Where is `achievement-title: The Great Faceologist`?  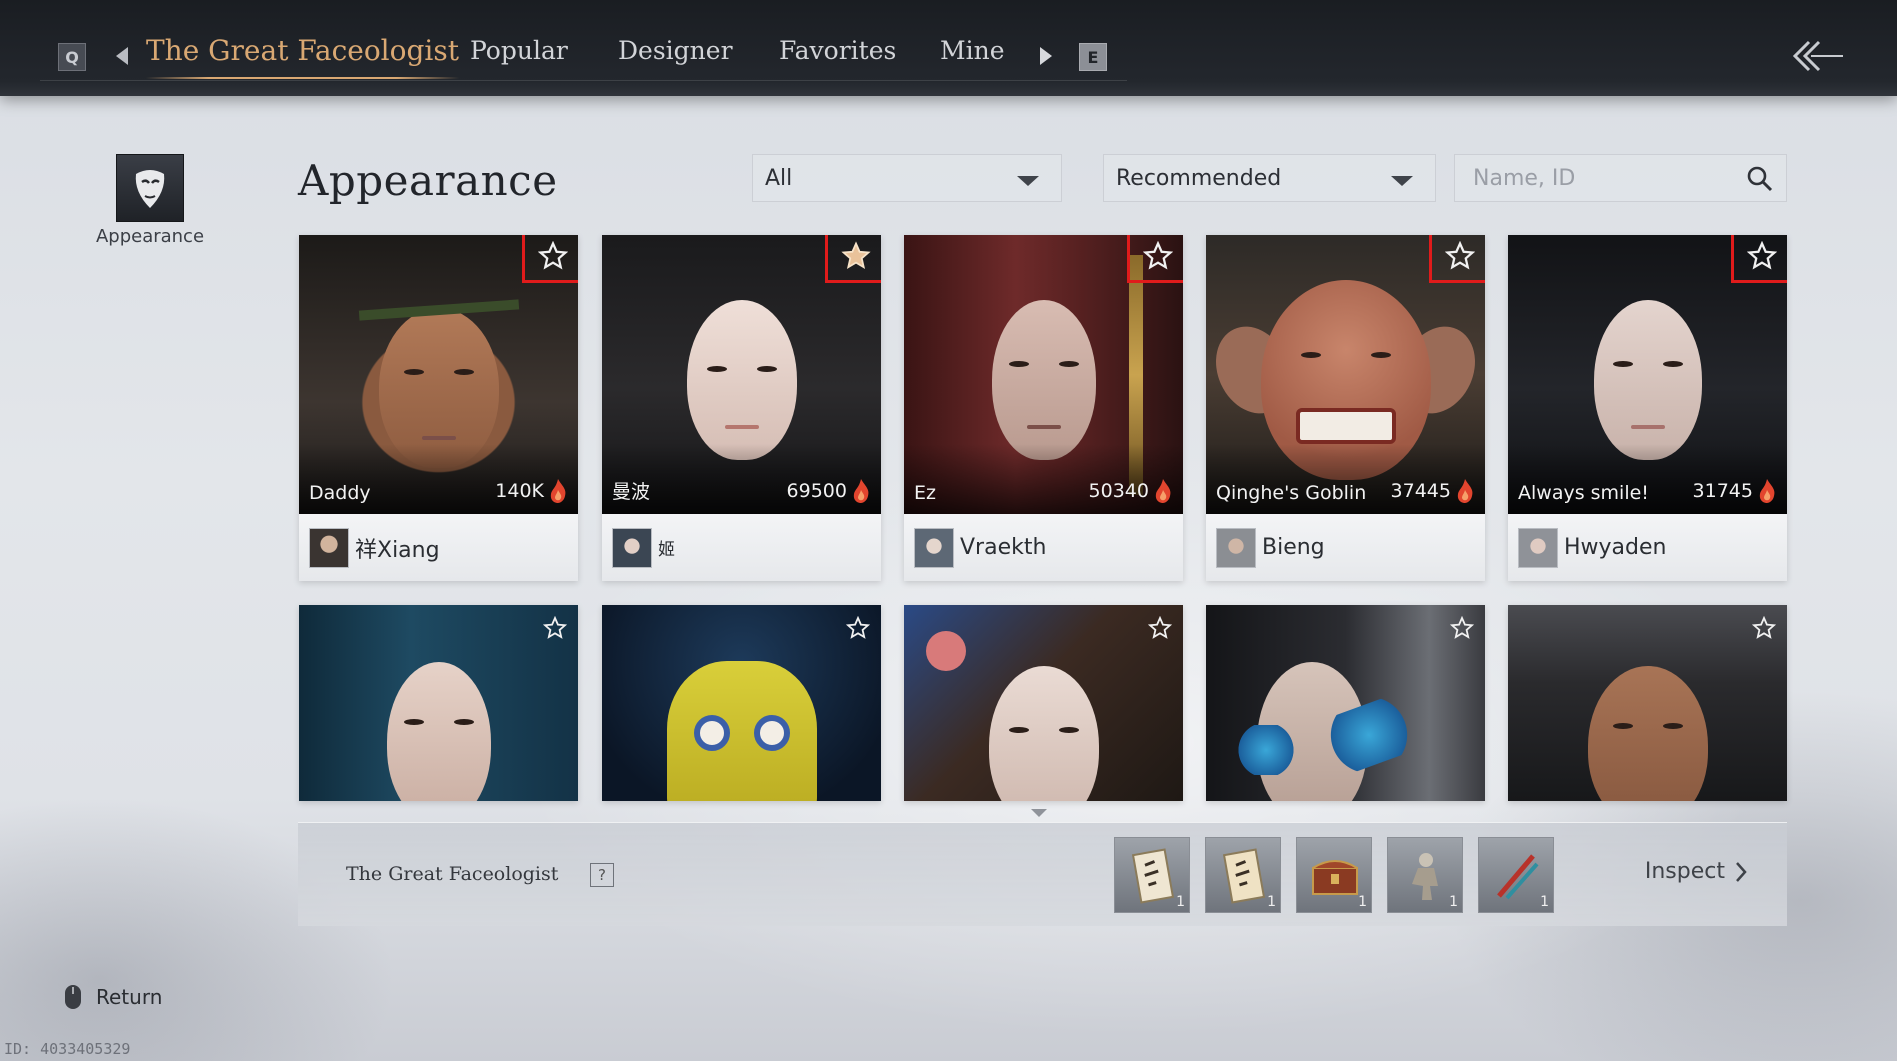
achievement-title: The Great Faceologist is located at coordinates (452, 874).